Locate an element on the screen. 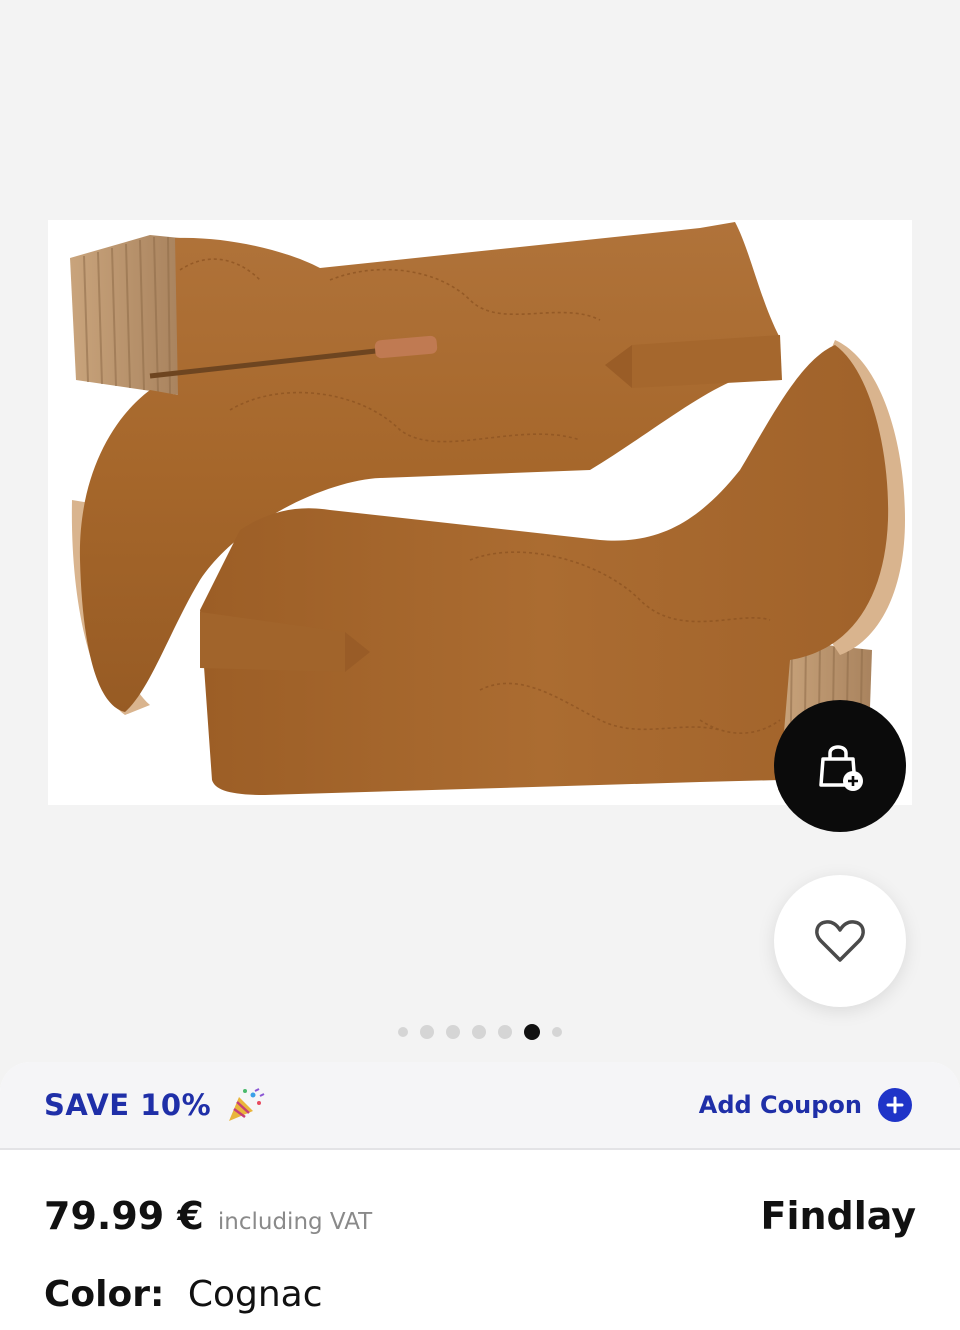 The height and width of the screenshot is (1330, 960). upper-boot-heel is located at coordinates (125, 315).